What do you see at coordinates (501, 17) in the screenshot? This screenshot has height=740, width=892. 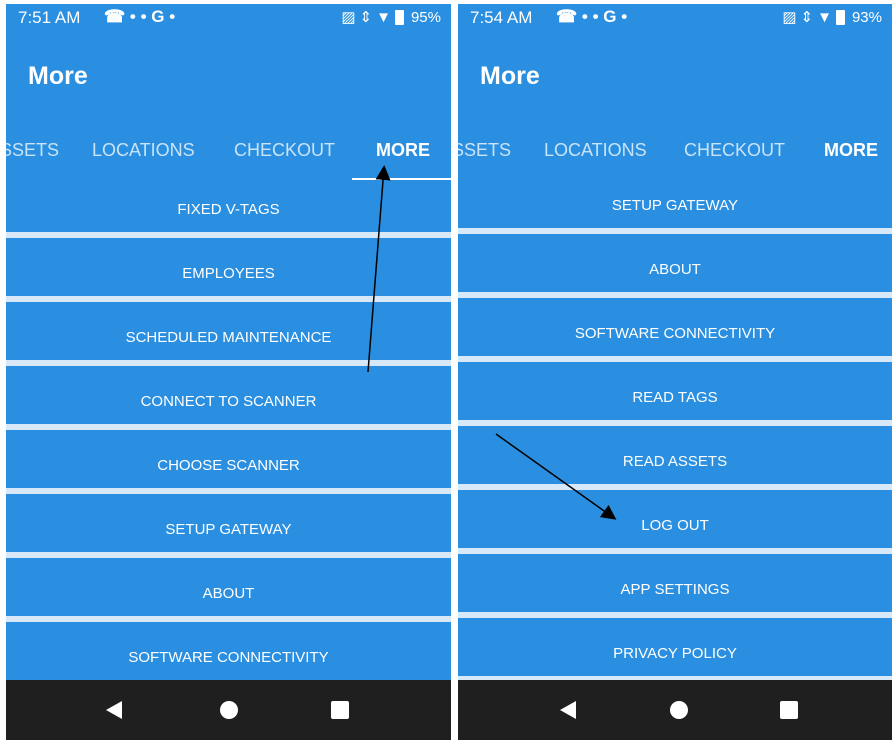 I see `status-time: 7:54 AM` at bounding box center [501, 17].